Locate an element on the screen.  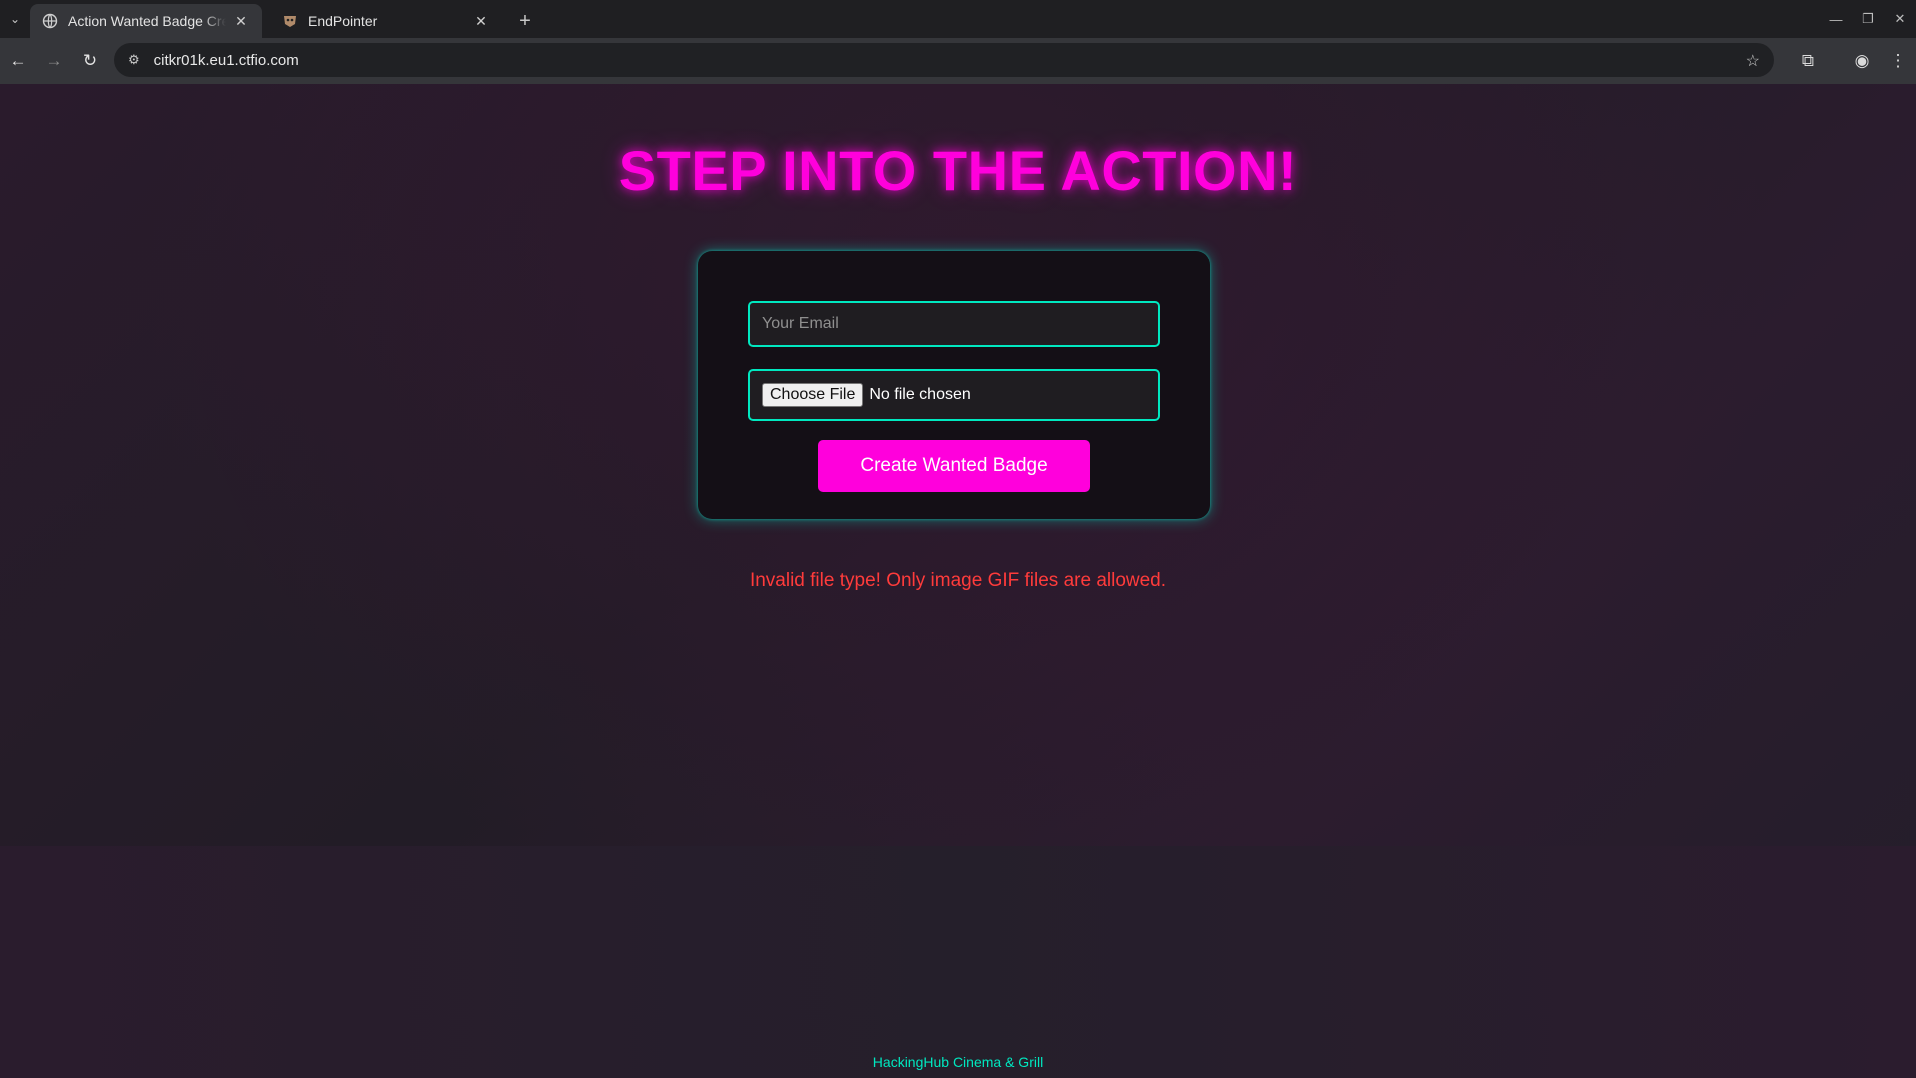
new-tab-icon: + is located at coordinates (525, 21).